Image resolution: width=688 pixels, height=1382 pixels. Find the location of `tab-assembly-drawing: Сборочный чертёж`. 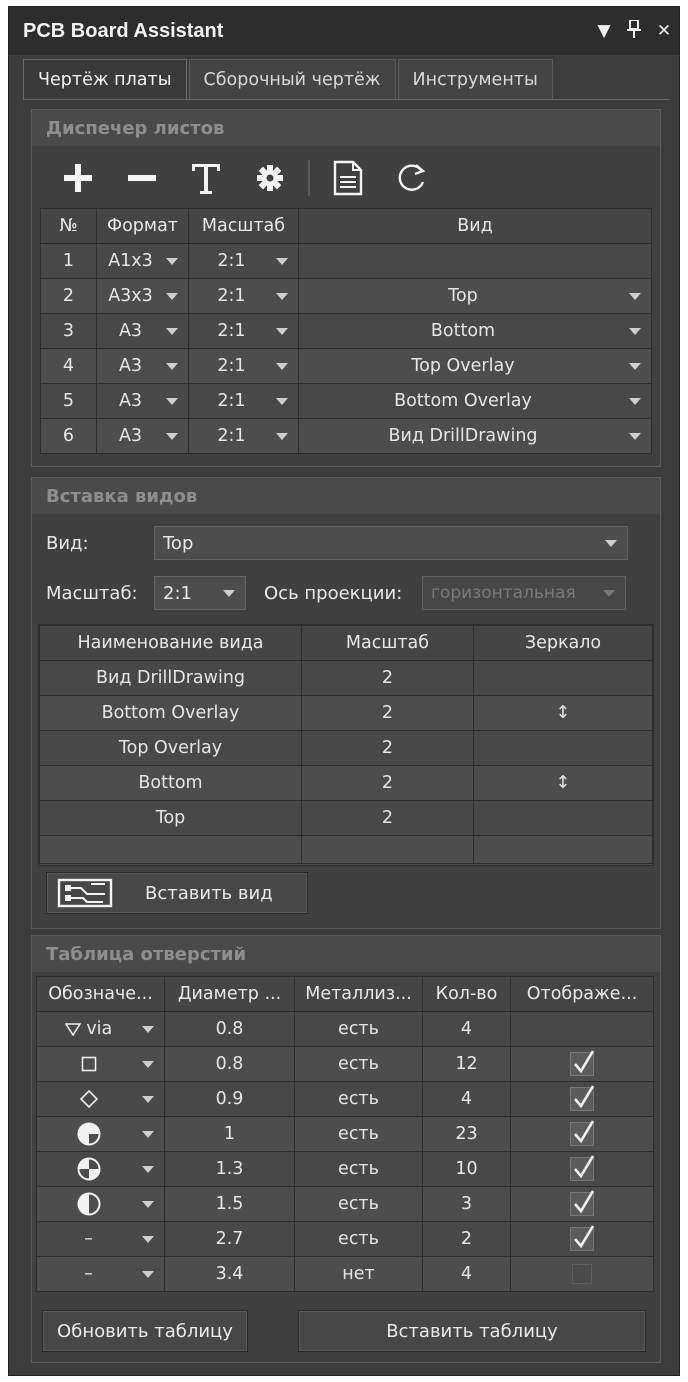

tab-assembly-drawing: Сборочный чертёж is located at coordinates (292, 79).